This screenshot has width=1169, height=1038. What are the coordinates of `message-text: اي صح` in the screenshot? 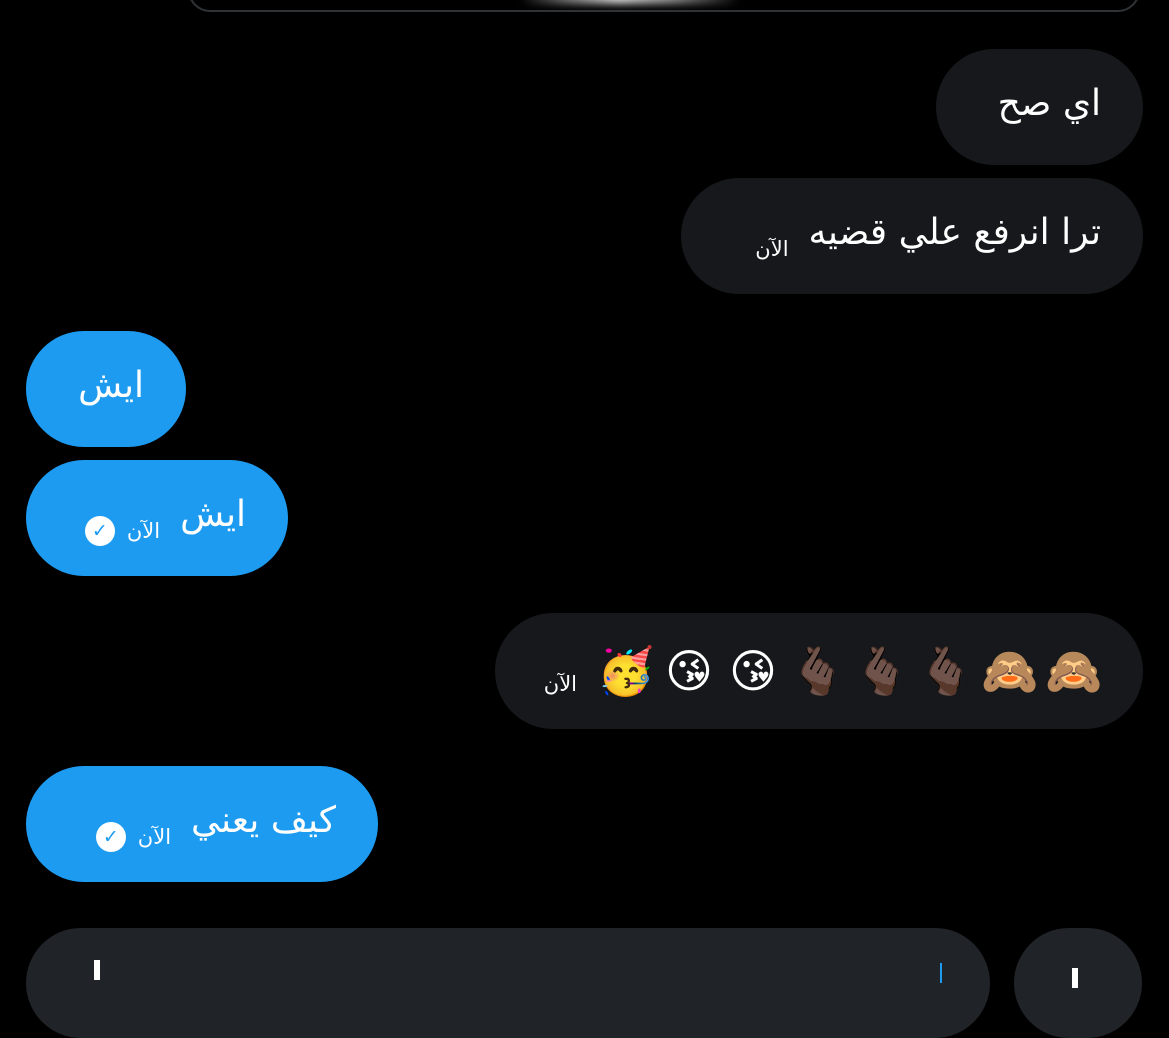 It's located at (1049, 103).